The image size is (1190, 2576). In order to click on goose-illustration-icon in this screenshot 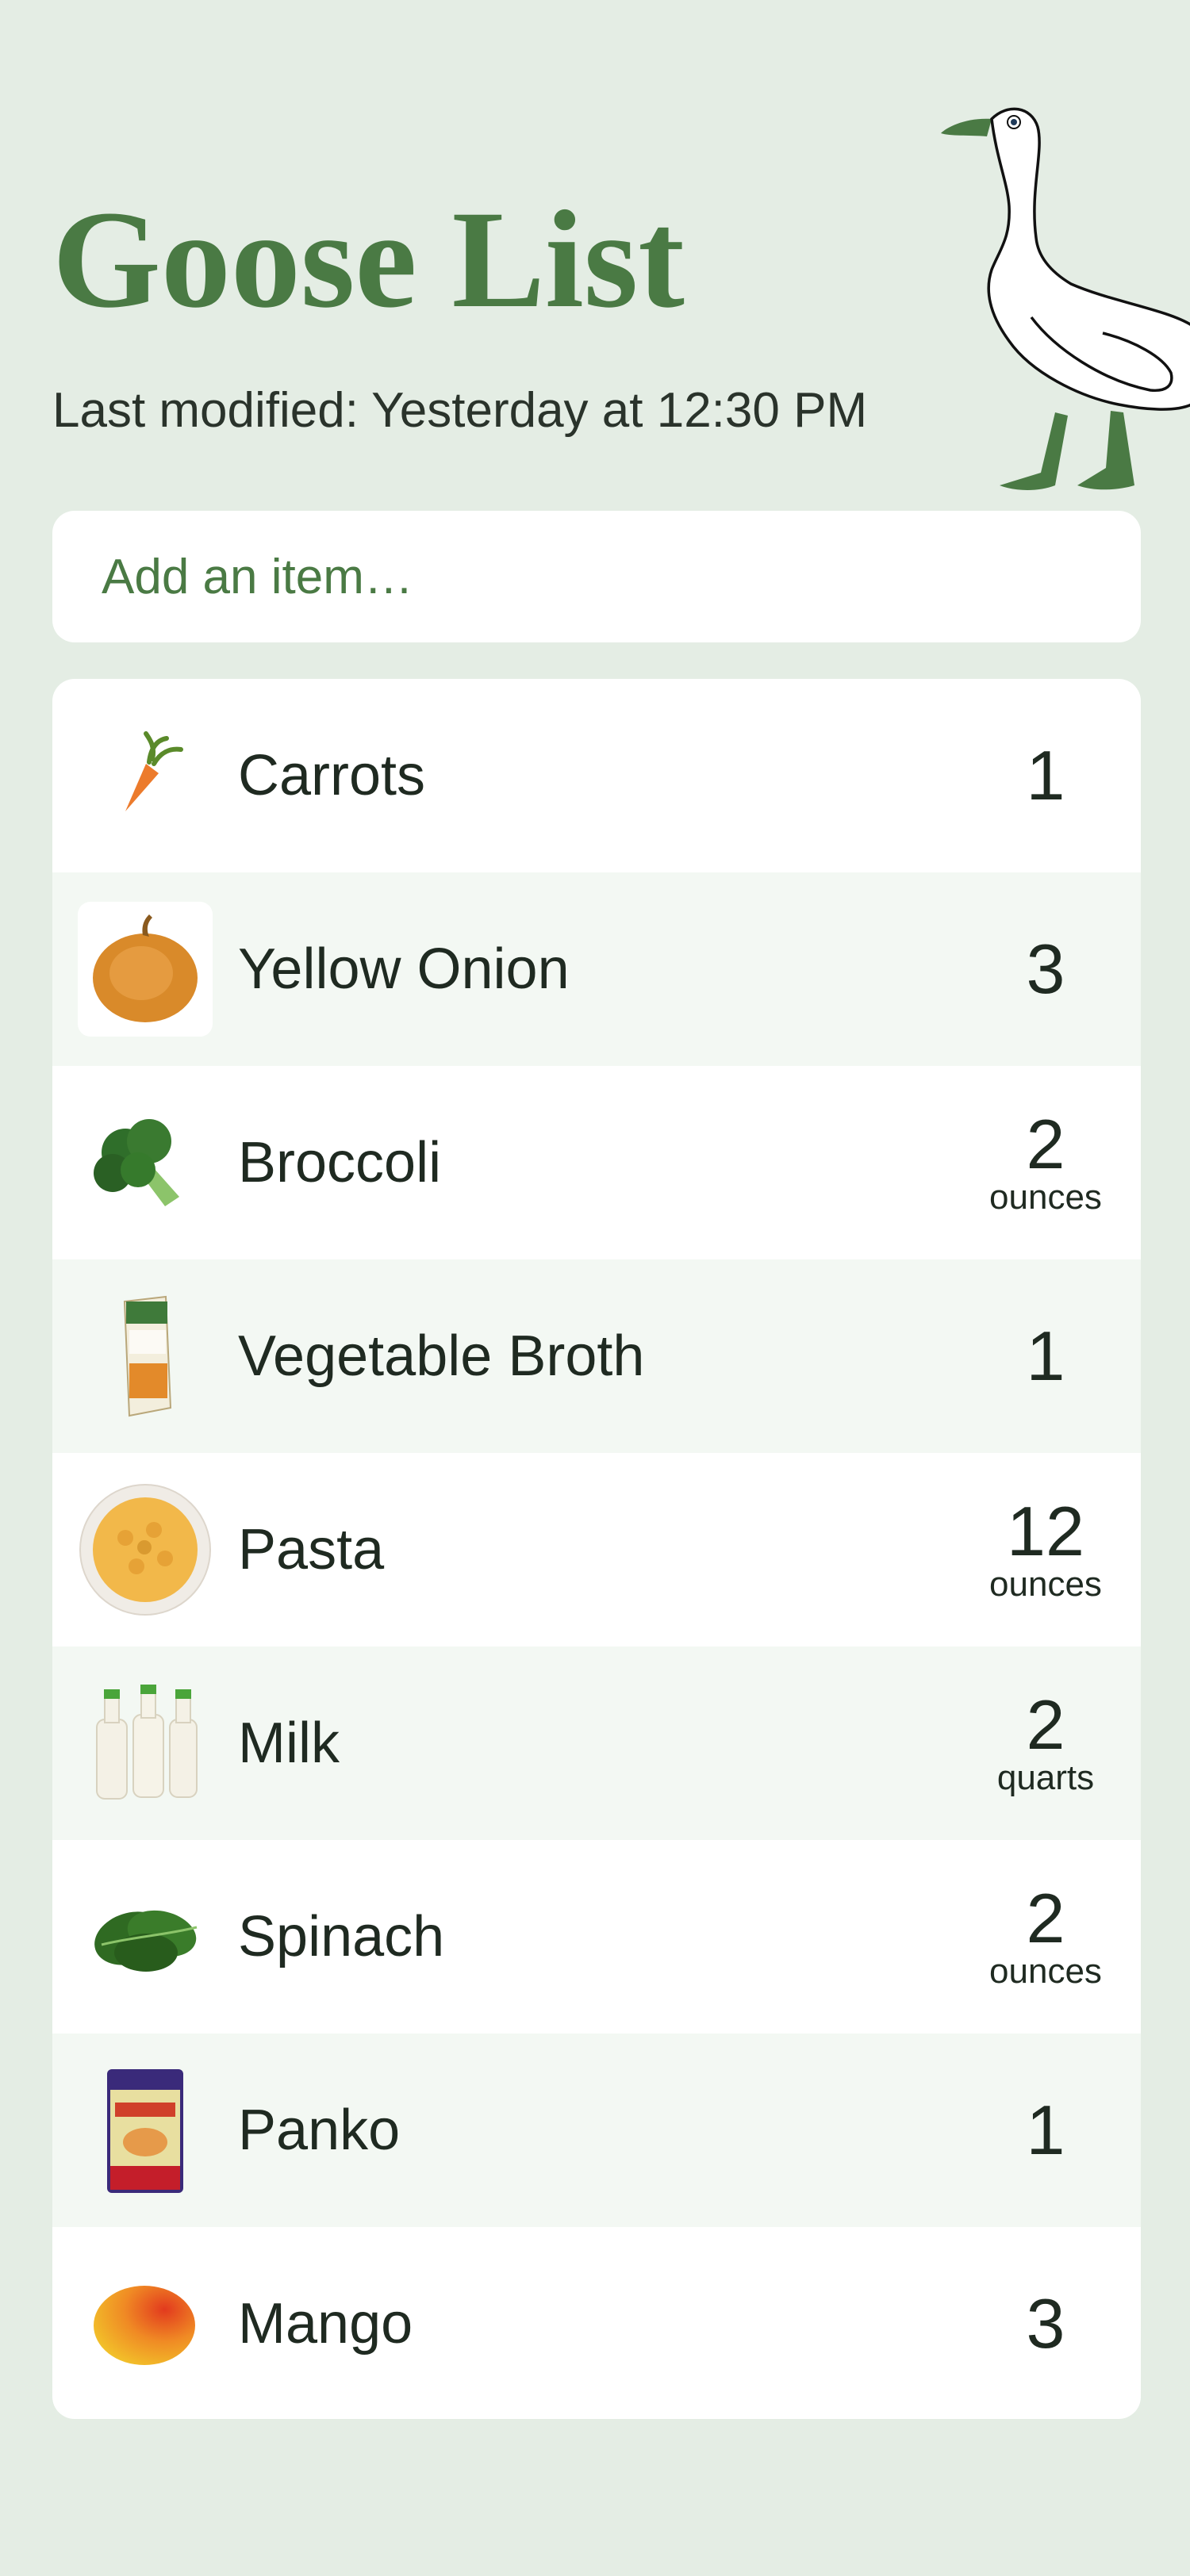, I will do `click(1065, 298)`.